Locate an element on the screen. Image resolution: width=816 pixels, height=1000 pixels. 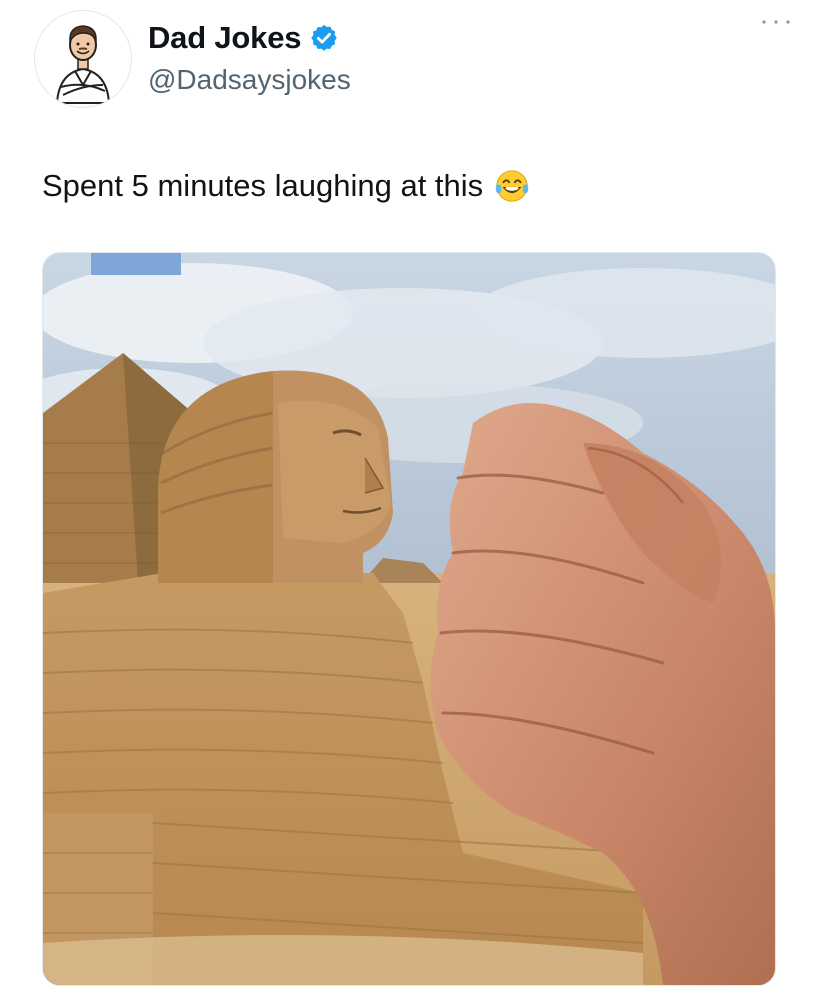
display-name: Dad Jokes is located at coordinates (224, 38).